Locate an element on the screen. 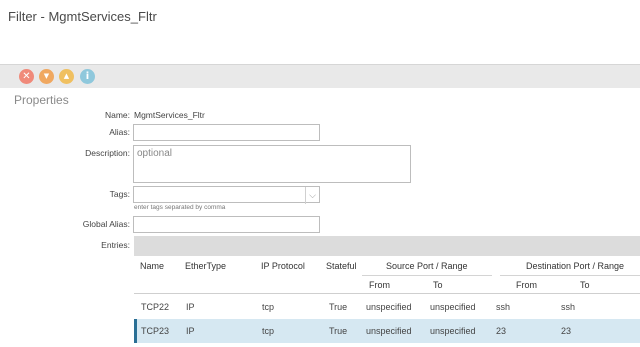 The image size is (640, 347). description-label: Description: is located at coordinates (107, 153).